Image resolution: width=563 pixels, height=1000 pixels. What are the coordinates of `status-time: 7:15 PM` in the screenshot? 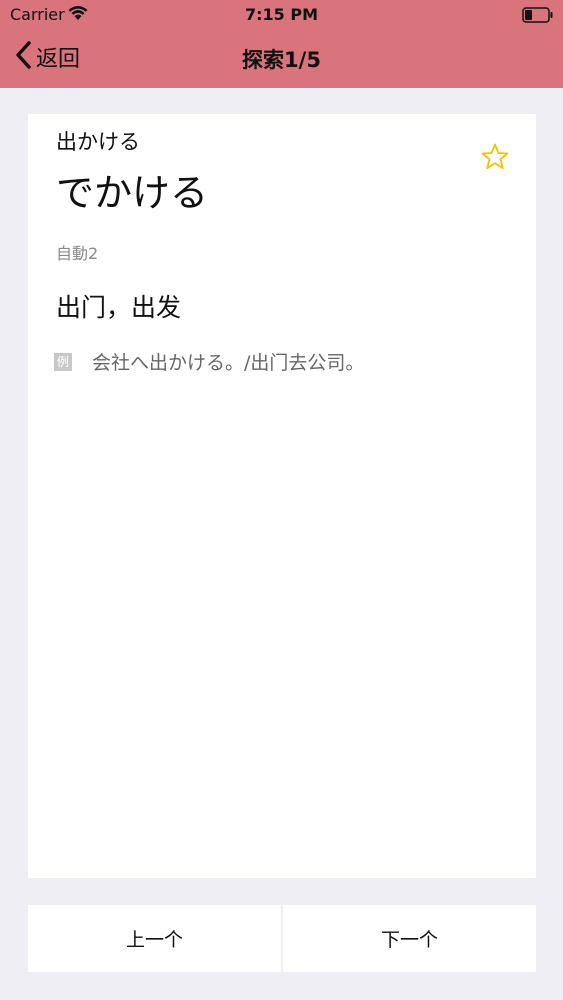 It's located at (281, 14).